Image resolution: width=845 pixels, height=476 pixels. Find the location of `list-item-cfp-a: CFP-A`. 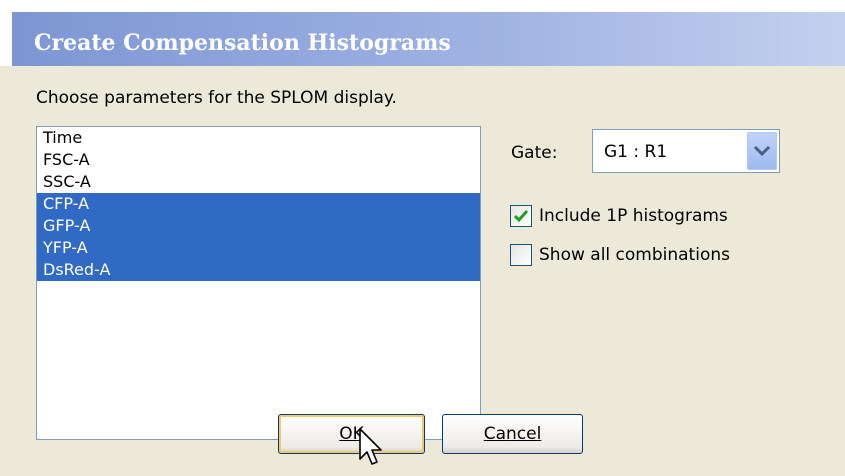

list-item-cfp-a: CFP-A is located at coordinates (258, 204).